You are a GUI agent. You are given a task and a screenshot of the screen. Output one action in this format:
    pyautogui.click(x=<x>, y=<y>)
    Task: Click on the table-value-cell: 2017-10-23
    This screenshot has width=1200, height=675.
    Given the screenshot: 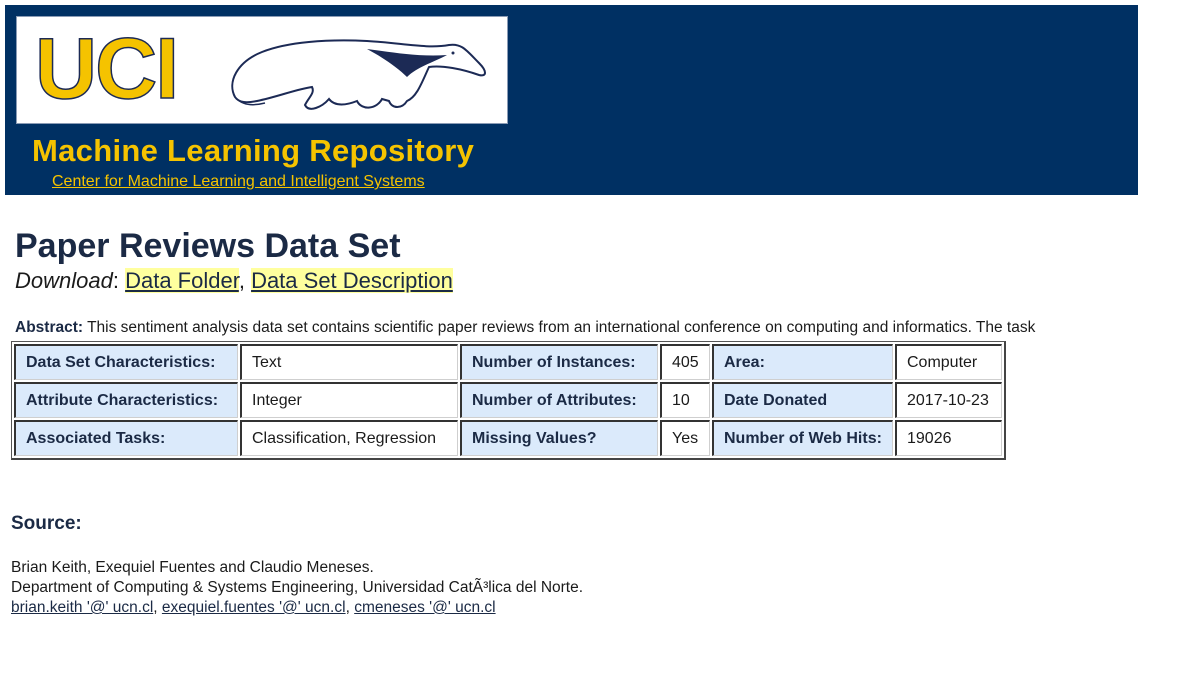 What is the action you would take?
    pyautogui.click(x=948, y=400)
    